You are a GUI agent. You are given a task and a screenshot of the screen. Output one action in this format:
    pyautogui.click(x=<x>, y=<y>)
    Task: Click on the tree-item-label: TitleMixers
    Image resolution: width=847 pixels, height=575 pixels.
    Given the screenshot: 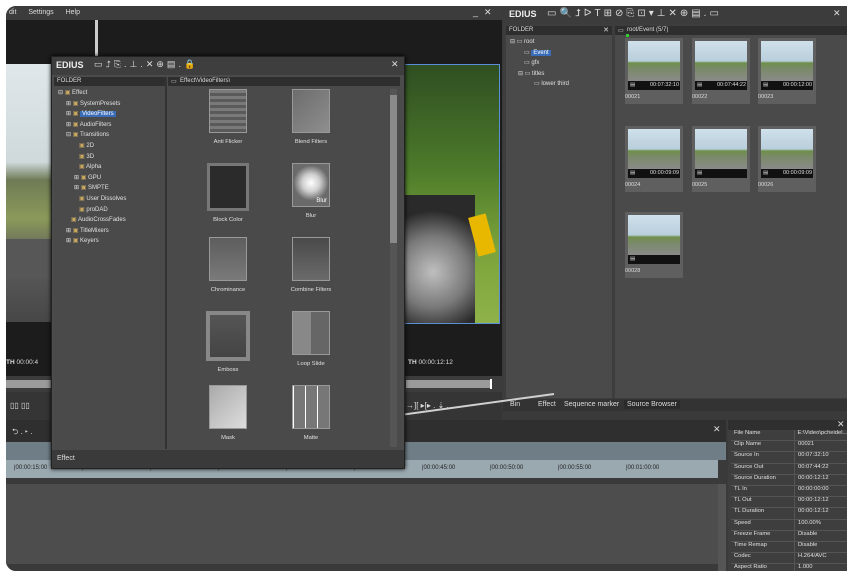 What is the action you would take?
    pyautogui.click(x=94, y=230)
    